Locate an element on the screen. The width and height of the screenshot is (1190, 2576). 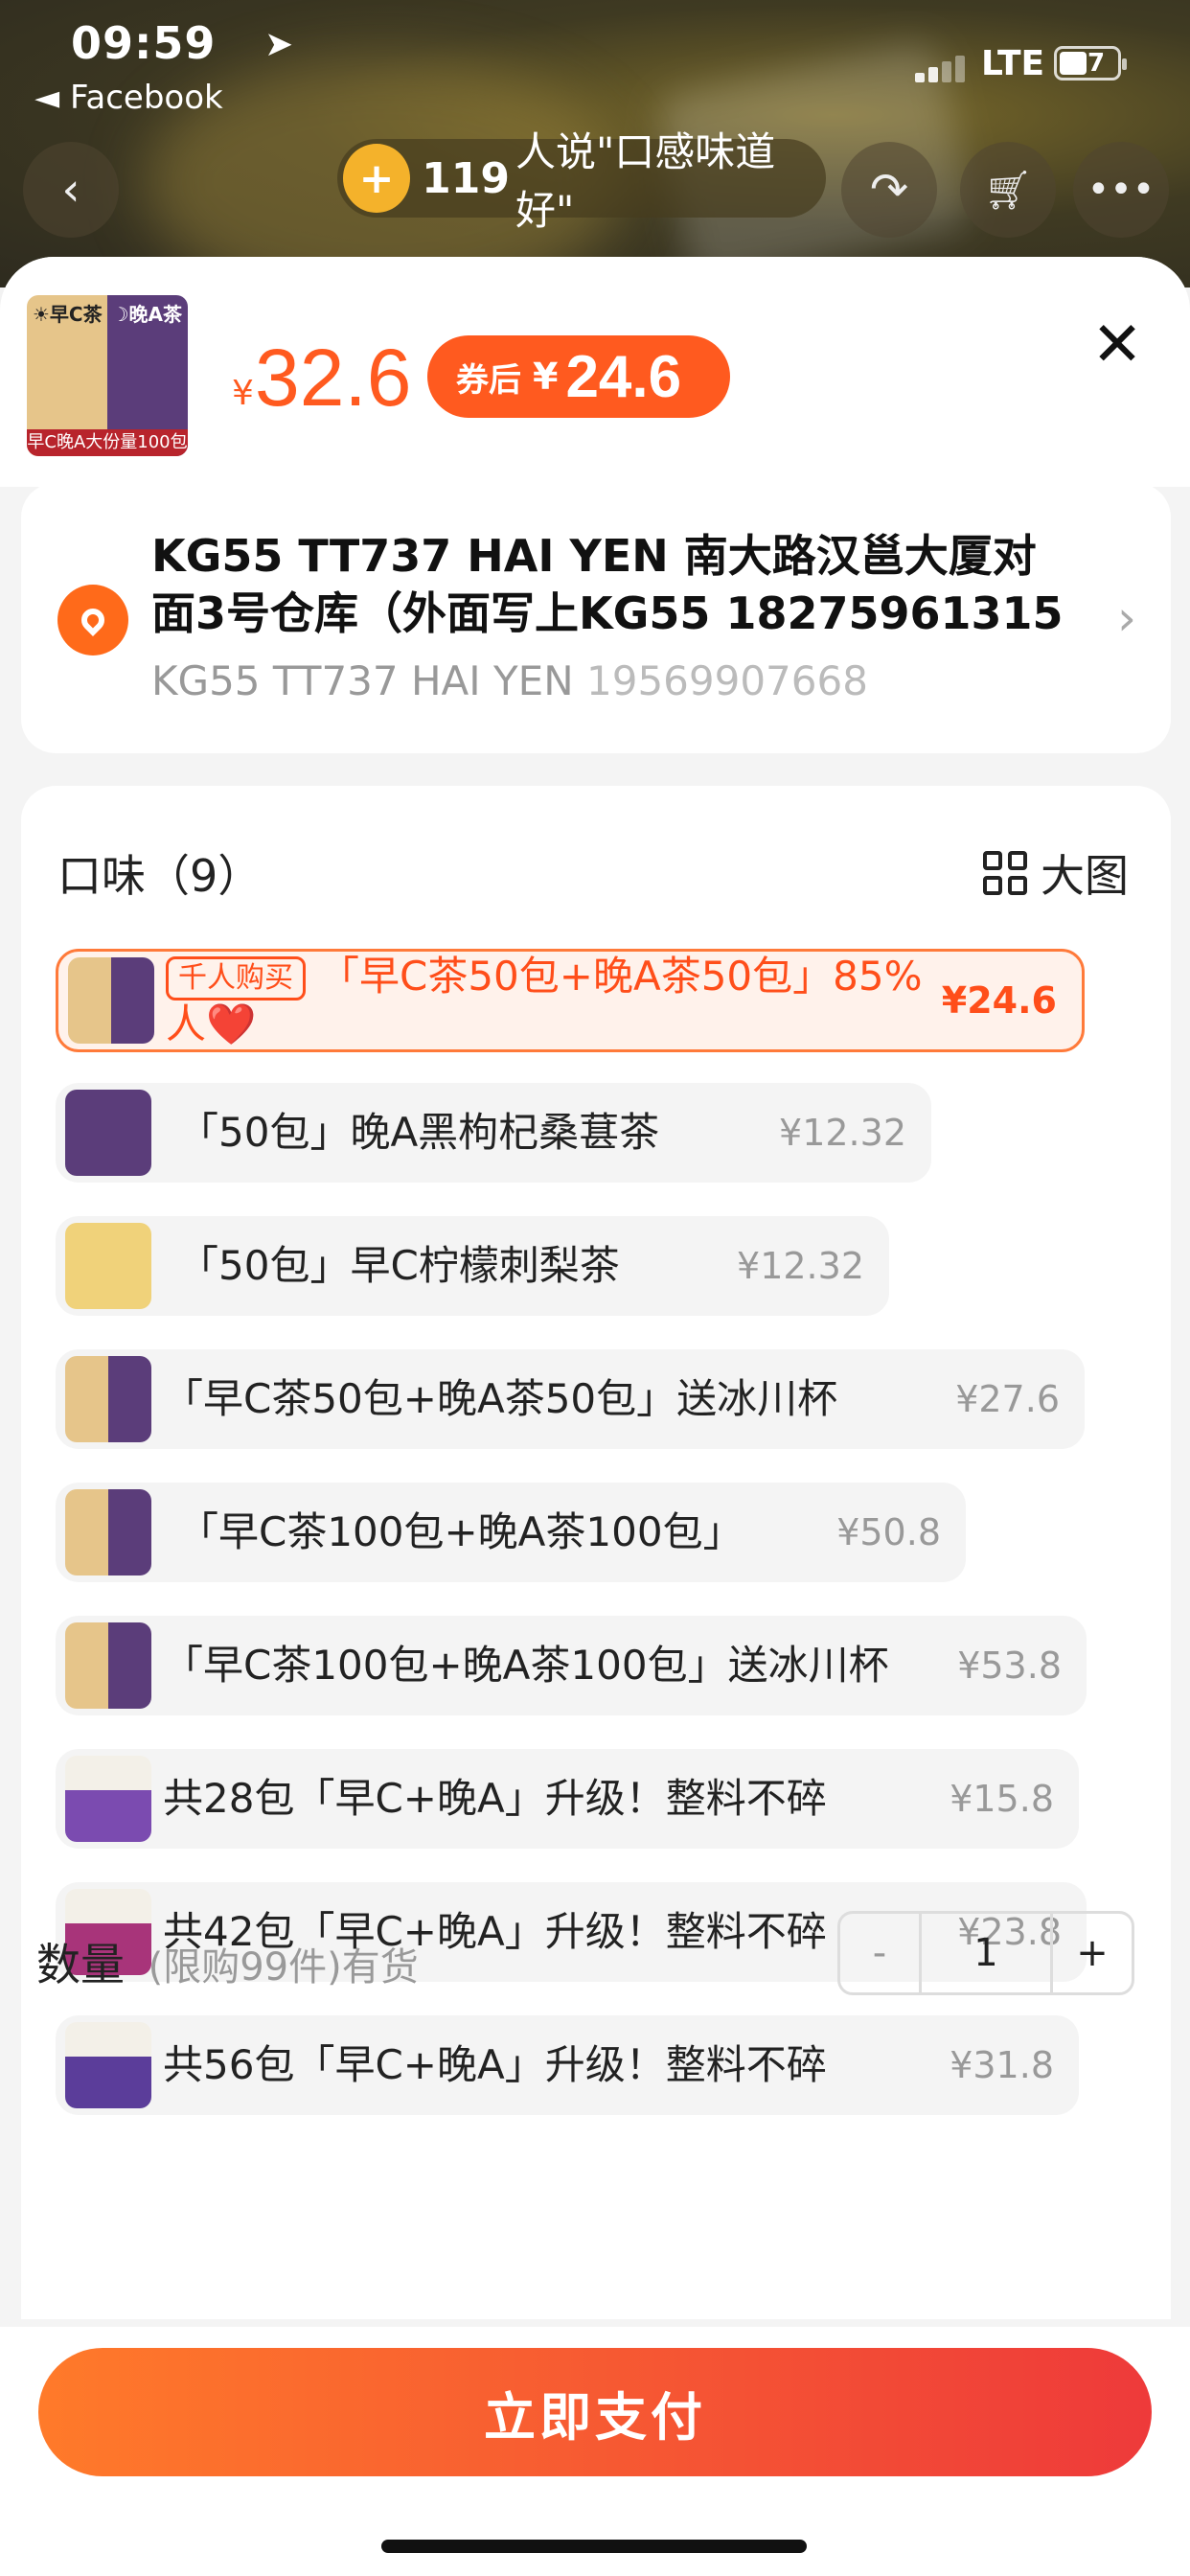
sheet-header: ☀早C茶 ☽晚A茶 早C晚A大份量100包 ¥ 32.6 券后 ¥ 24.6 ✕ is located at coordinates (595, 372).